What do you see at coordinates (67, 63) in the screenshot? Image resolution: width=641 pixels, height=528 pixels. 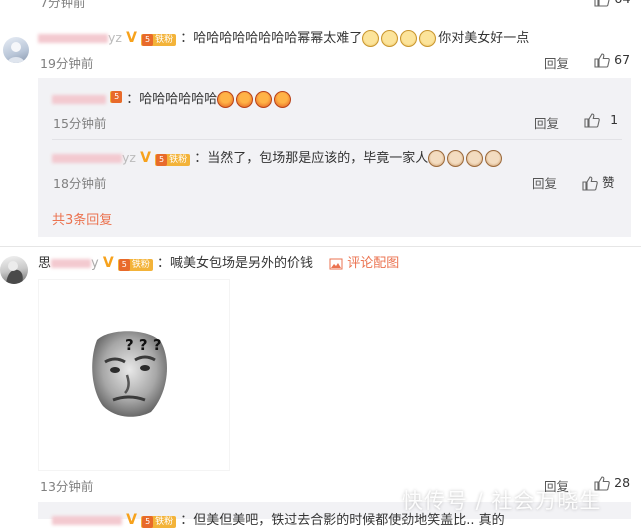 I see `comment-time: 19分钟前` at bounding box center [67, 63].